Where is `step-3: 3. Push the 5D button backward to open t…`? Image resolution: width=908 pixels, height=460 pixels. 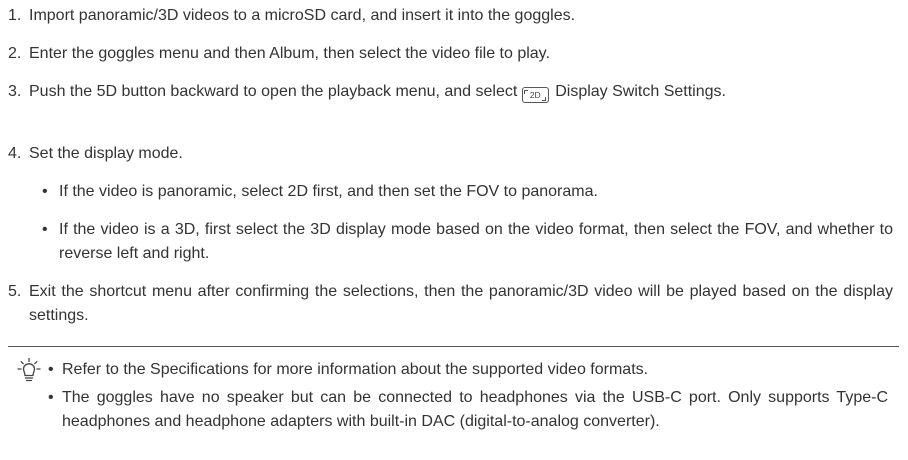 step-3: 3. Push the 5D button backward to open t… is located at coordinates (450, 92).